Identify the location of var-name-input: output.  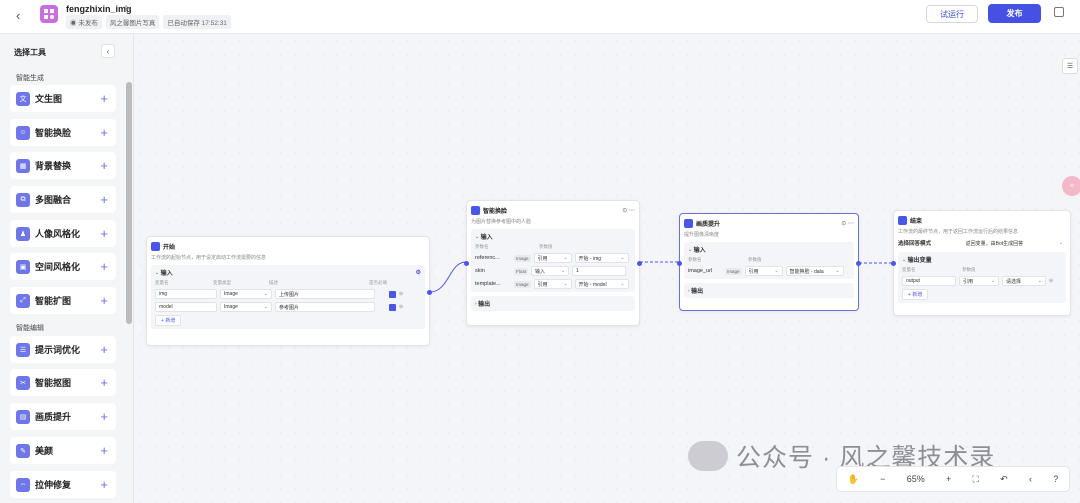
(929, 281).